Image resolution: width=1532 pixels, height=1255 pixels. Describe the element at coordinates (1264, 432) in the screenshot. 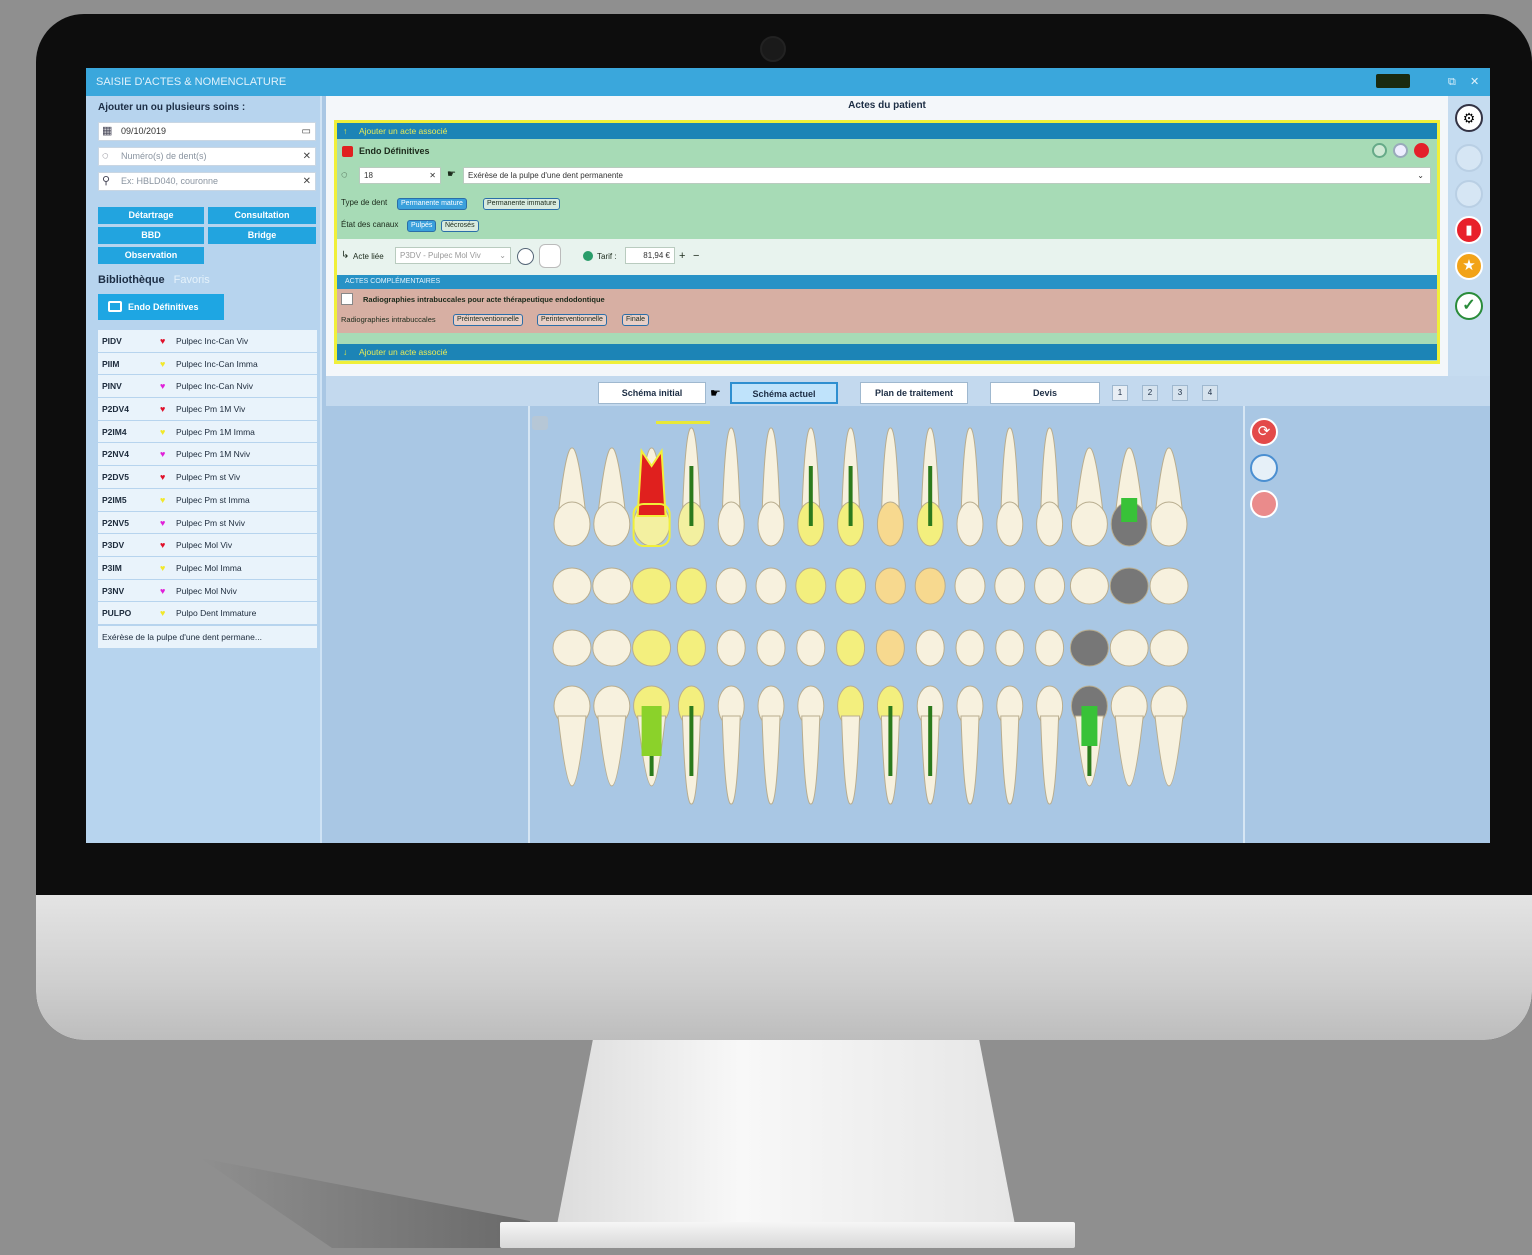

I see `refresh-icon: ⟳` at that location.